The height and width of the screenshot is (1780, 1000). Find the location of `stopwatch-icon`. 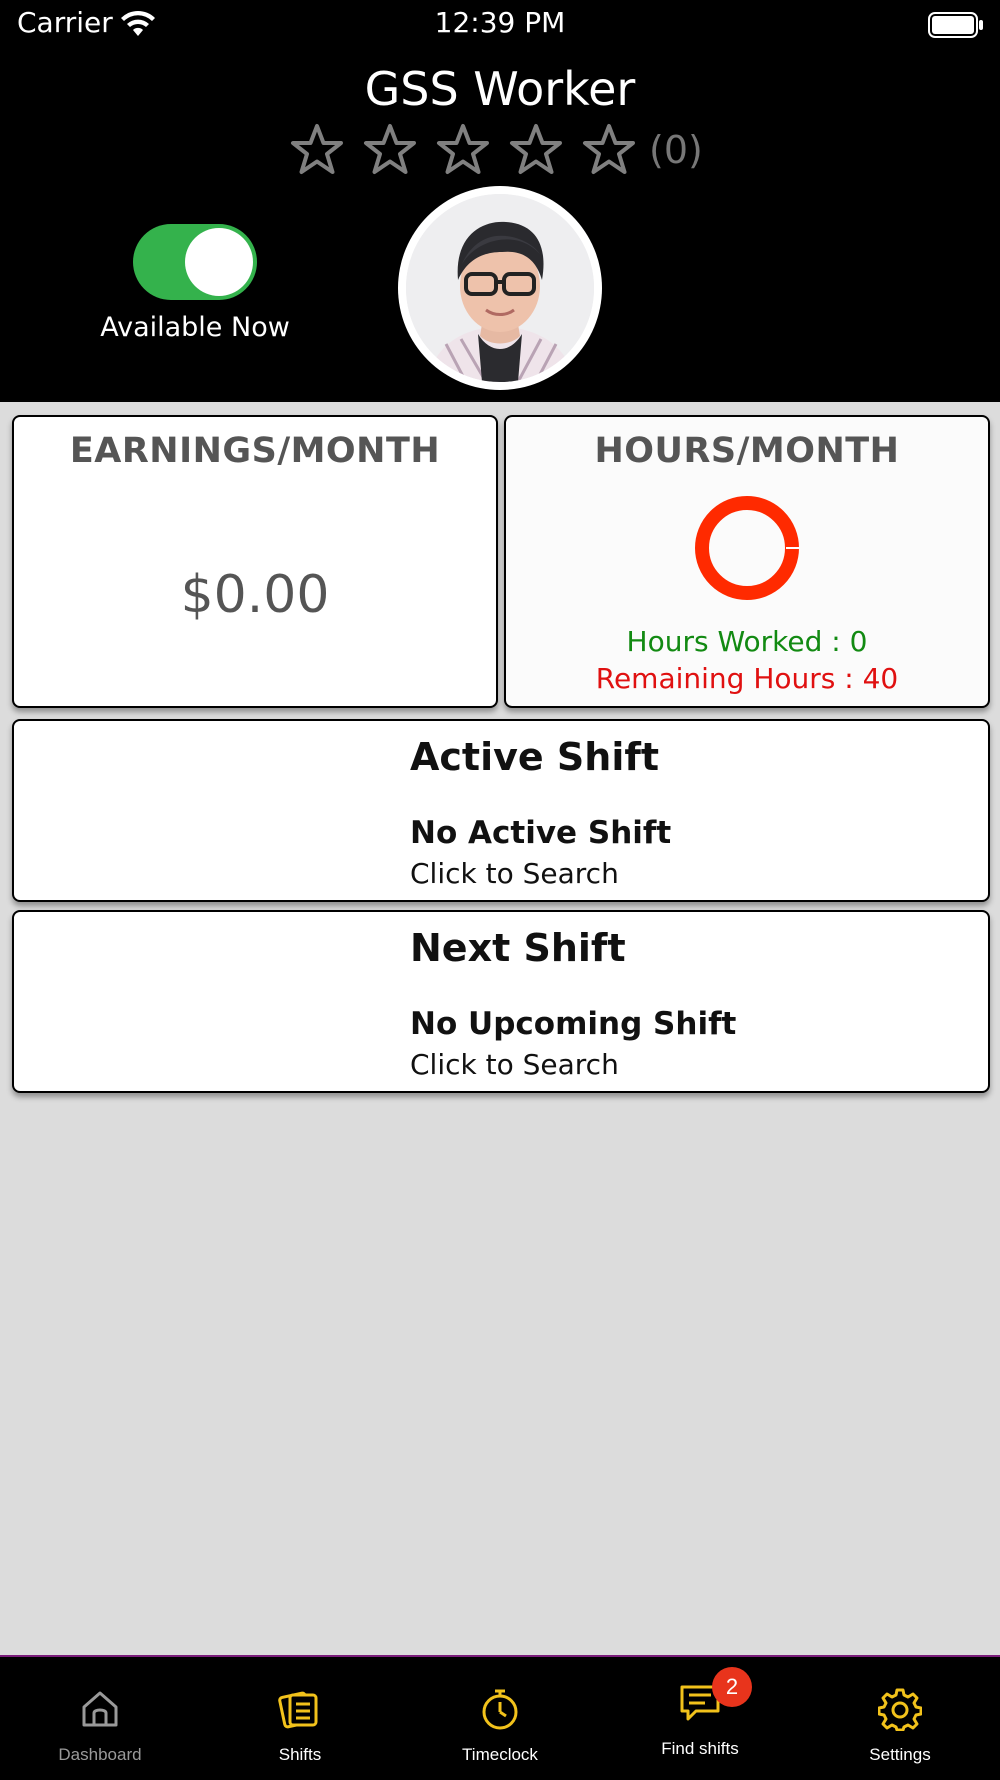

stopwatch-icon is located at coordinates (500, 1709).